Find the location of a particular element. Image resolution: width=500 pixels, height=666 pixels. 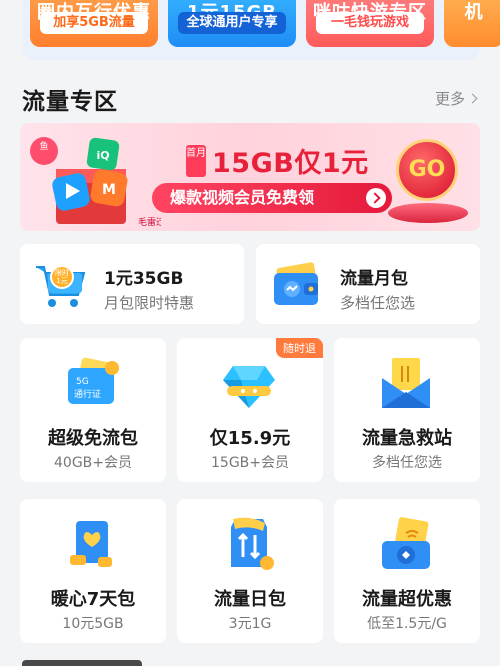

svg-text: iQ is located at coordinates (102, 155).